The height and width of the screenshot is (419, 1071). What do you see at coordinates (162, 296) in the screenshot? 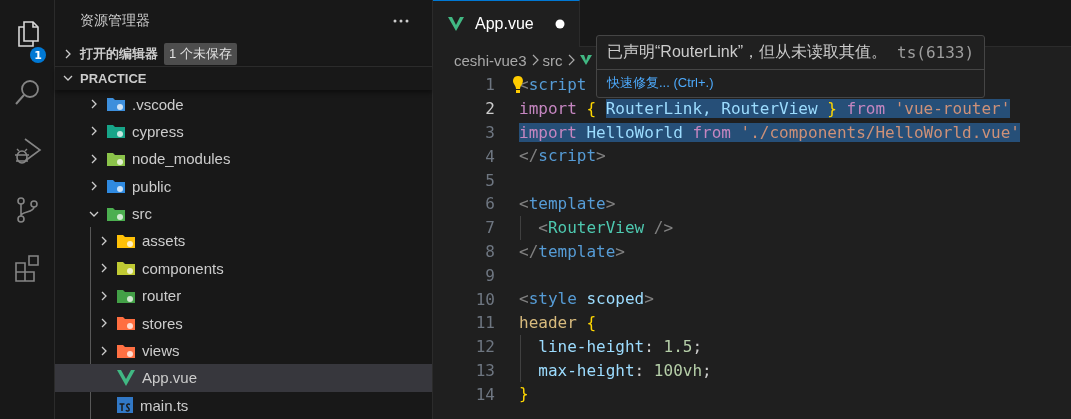
I see `folder-name: router` at bounding box center [162, 296].